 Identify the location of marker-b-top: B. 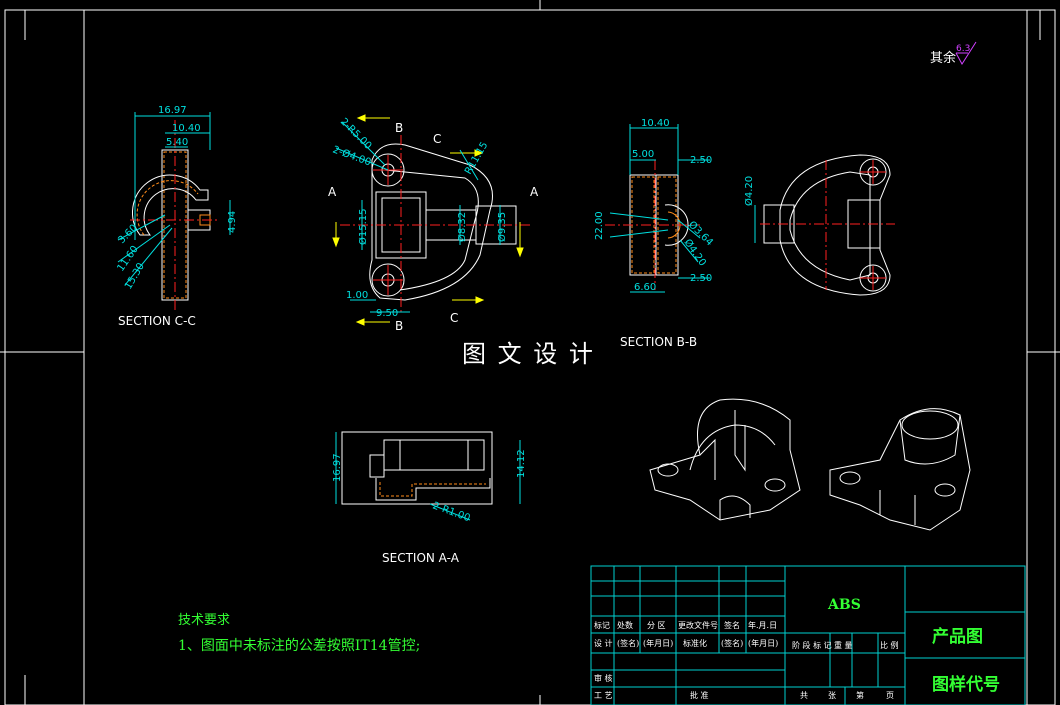
(399, 128).